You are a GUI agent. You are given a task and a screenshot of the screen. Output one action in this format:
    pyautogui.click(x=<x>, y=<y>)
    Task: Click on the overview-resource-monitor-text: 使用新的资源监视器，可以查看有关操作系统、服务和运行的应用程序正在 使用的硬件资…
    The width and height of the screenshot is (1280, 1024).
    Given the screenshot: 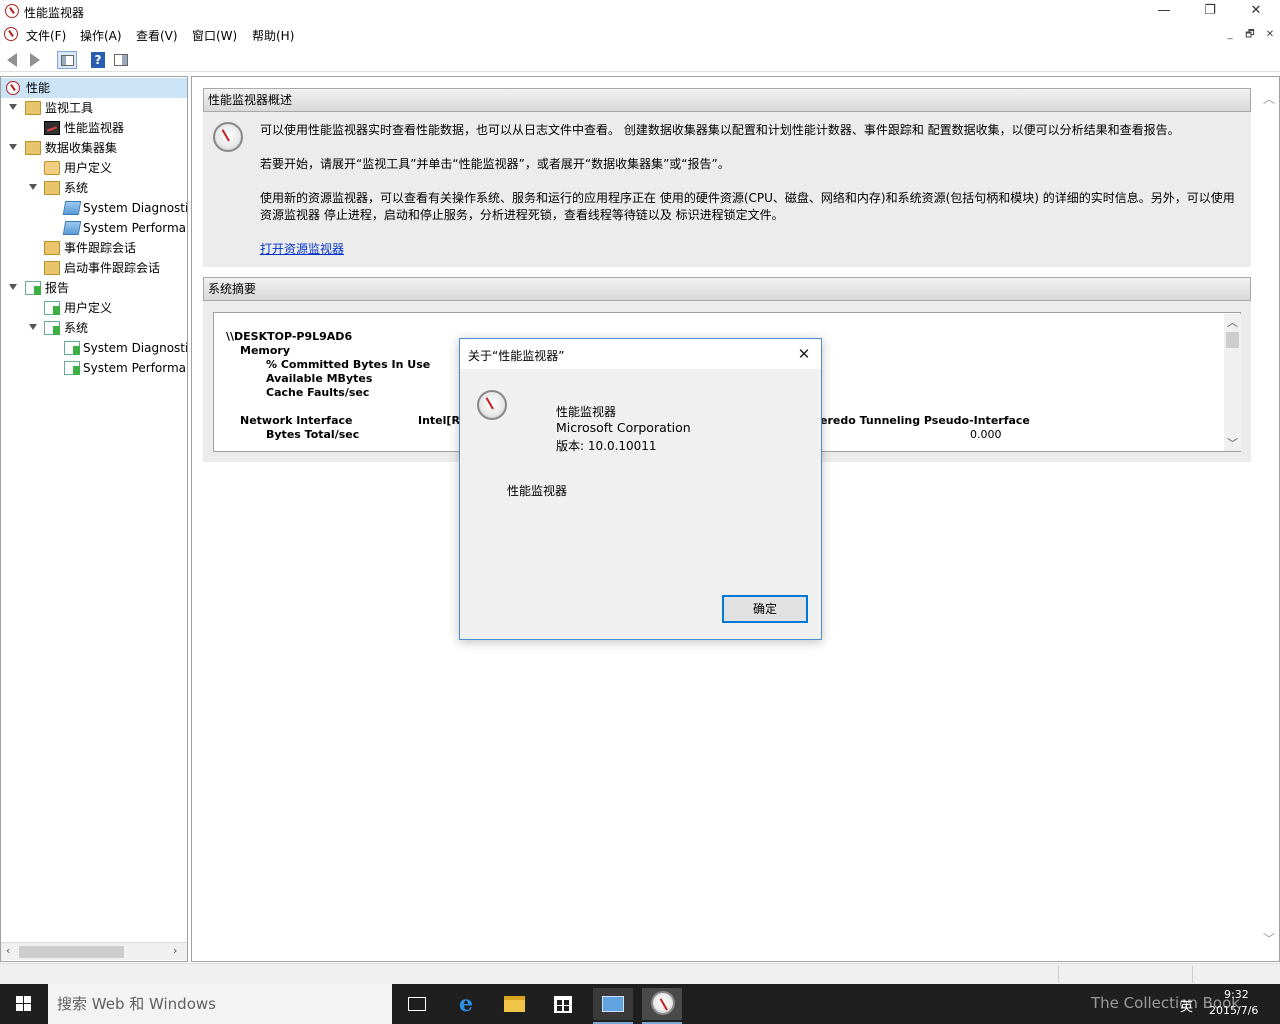 What is the action you would take?
    pyautogui.click(x=747, y=198)
    